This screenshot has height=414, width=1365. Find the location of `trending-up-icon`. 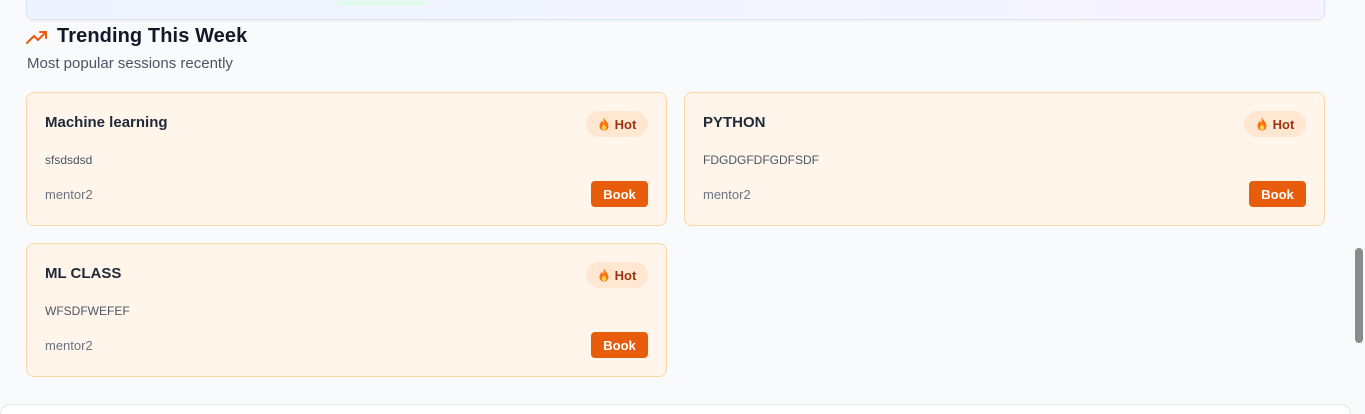

trending-up-icon is located at coordinates (37, 37).